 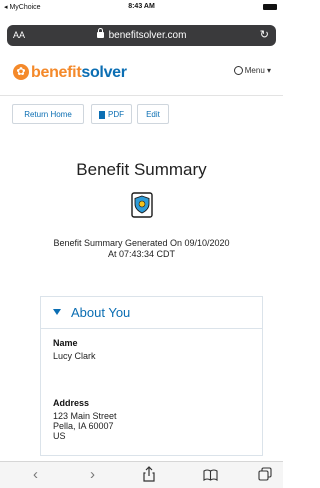 I want to click on logo-text-solver: solver, so click(x=104, y=72).